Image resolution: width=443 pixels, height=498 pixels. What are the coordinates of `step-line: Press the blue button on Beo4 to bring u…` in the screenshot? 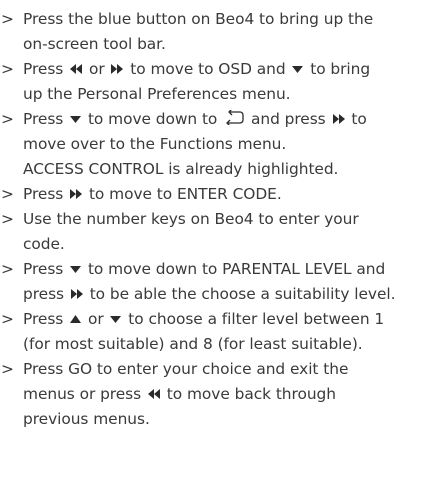 It's located at (233, 19).